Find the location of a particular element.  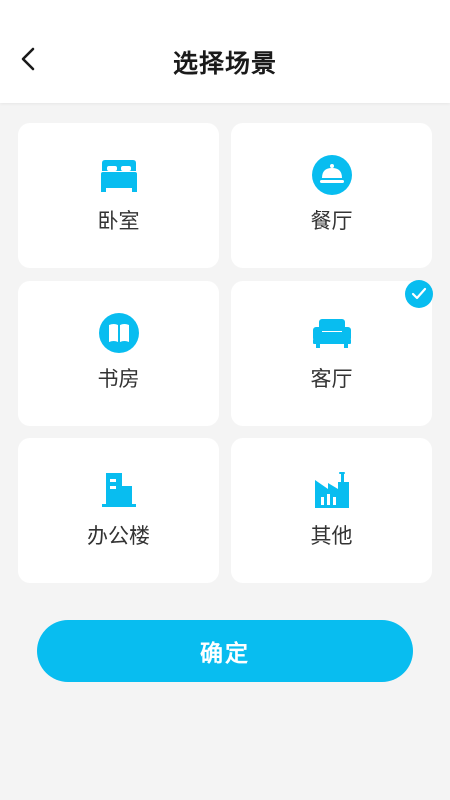

scene-card-other: 其他 is located at coordinates (331, 510).